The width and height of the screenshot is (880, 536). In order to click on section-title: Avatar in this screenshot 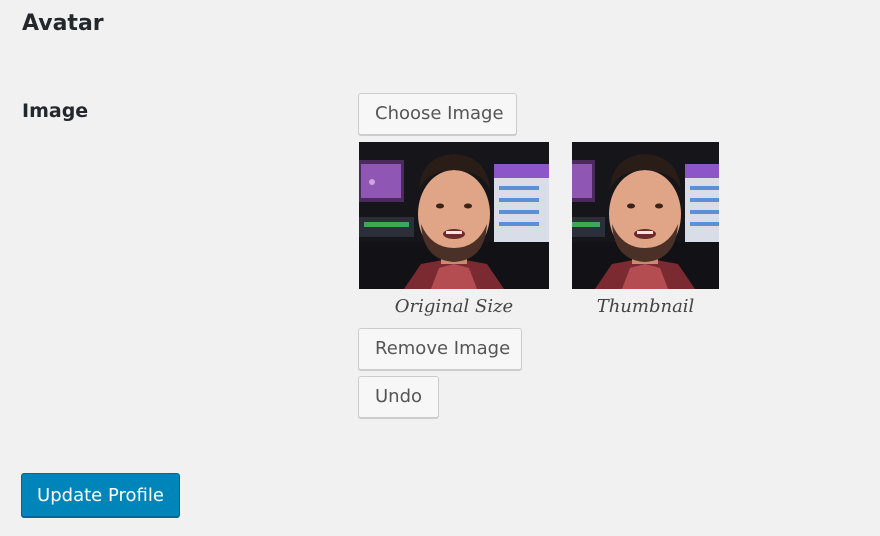, I will do `click(63, 23)`.